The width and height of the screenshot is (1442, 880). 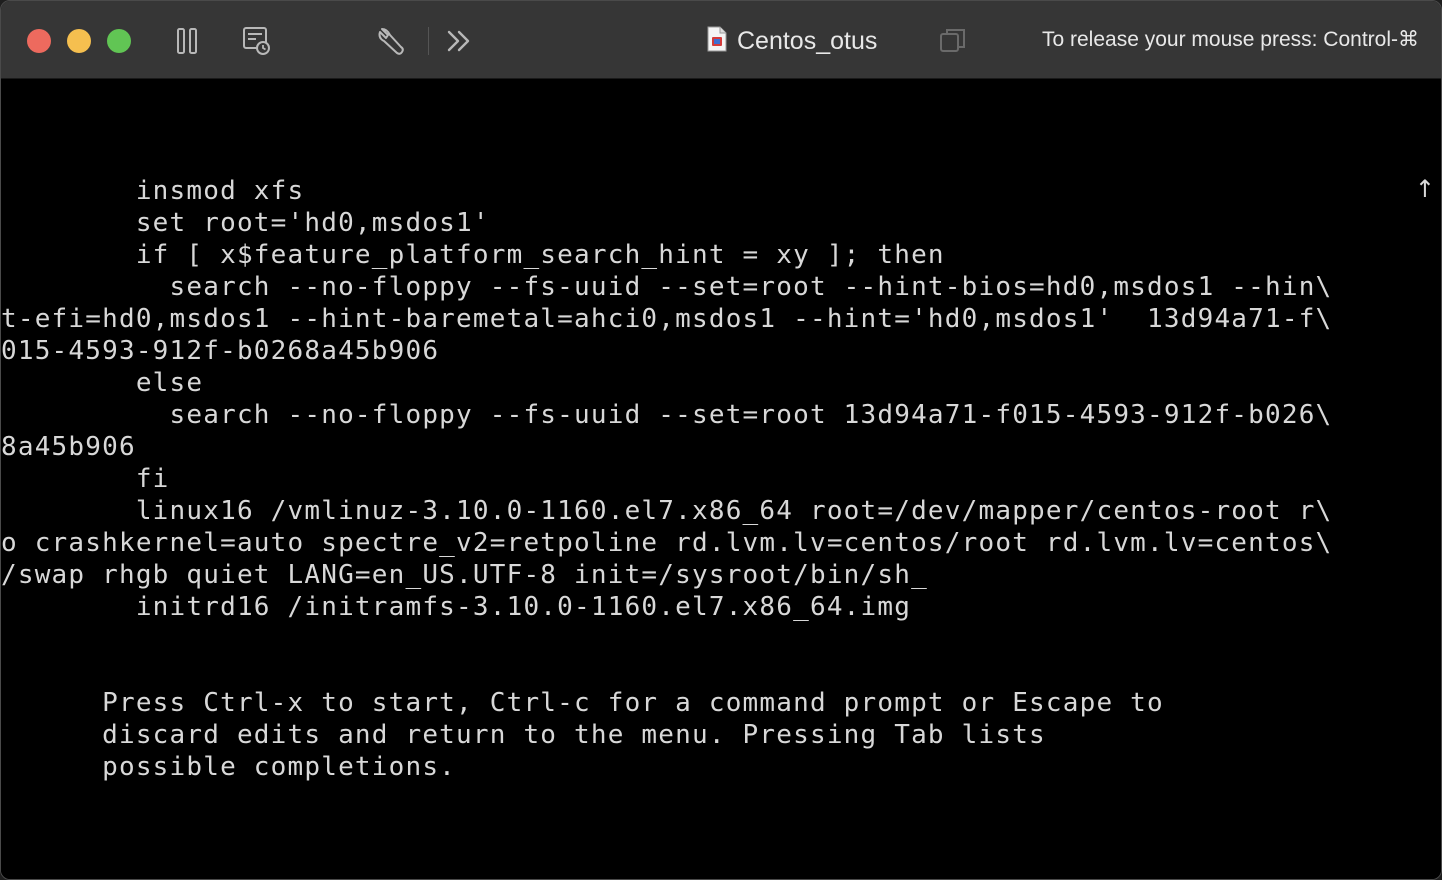 I want to click on document-icon, so click(x=717, y=41).